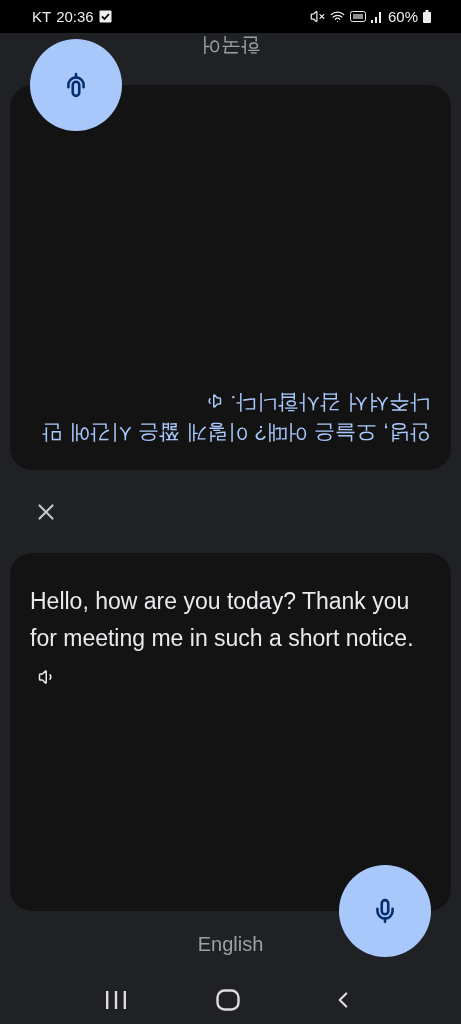 This screenshot has height=1024, width=461. I want to click on clock-time: 20:36, so click(75, 16).